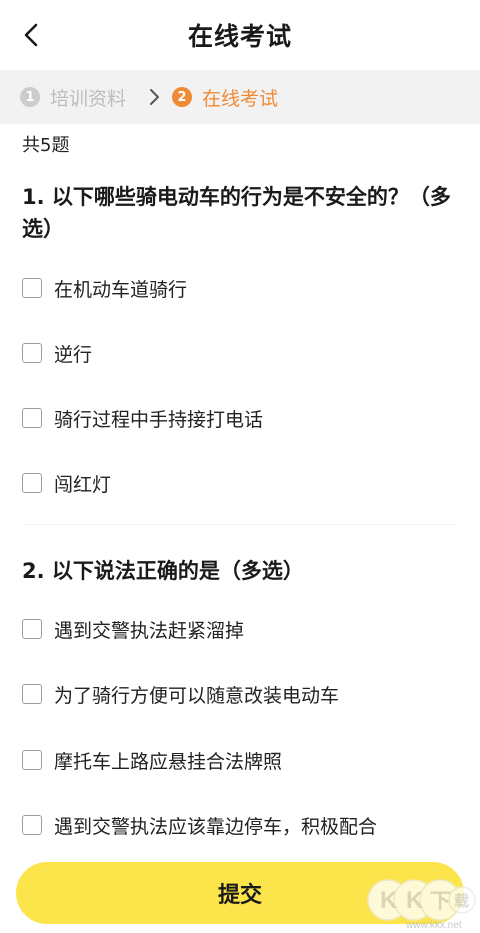 Image resolution: width=480 pixels, height=933 pixels. I want to click on step-label: 培训资料, so click(88, 98).